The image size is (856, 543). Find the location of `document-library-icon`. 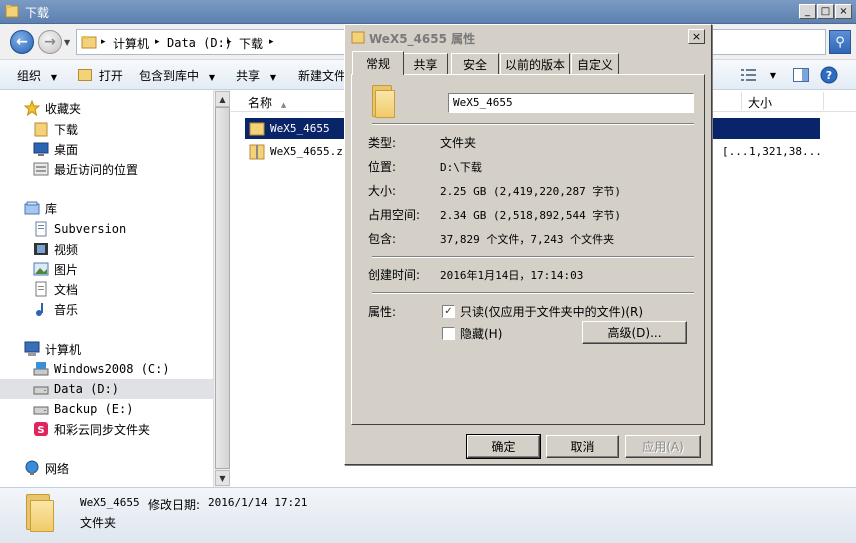

document-library-icon is located at coordinates (41, 229).